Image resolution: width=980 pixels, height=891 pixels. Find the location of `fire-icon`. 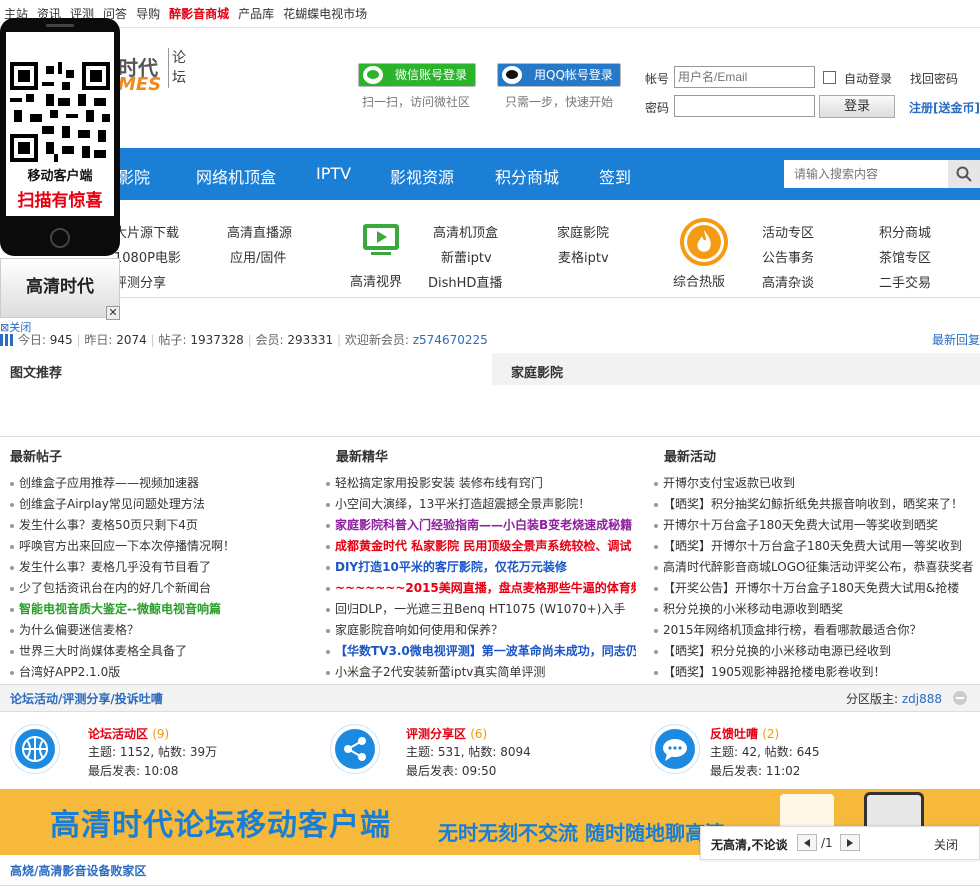

fire-icon is located at coordinates (704, 242).